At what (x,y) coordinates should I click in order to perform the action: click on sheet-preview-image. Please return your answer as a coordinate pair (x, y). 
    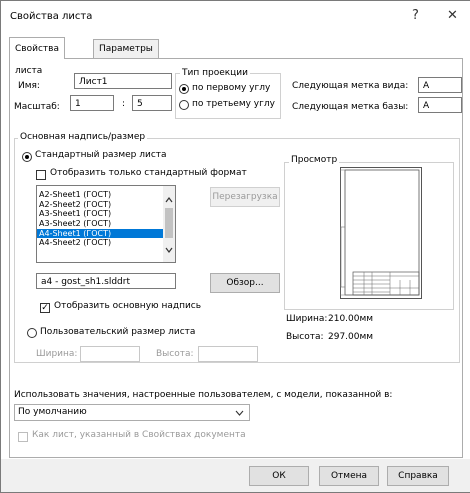
    Looking at the image, I should click on (381, 233).